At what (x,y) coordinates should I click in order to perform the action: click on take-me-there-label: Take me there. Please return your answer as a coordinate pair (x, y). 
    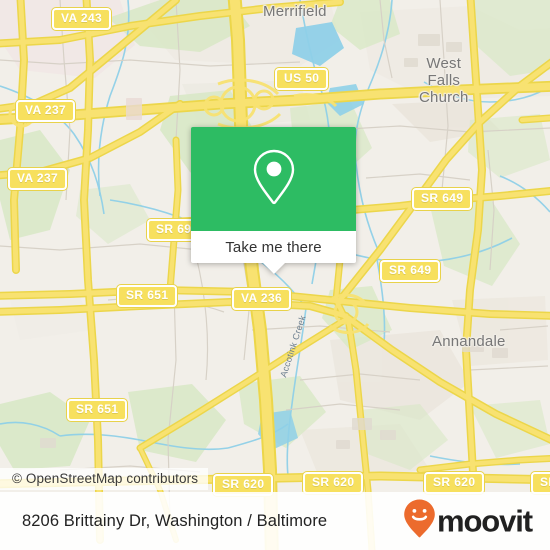
    Looking at the image, I should click on (273, 247).